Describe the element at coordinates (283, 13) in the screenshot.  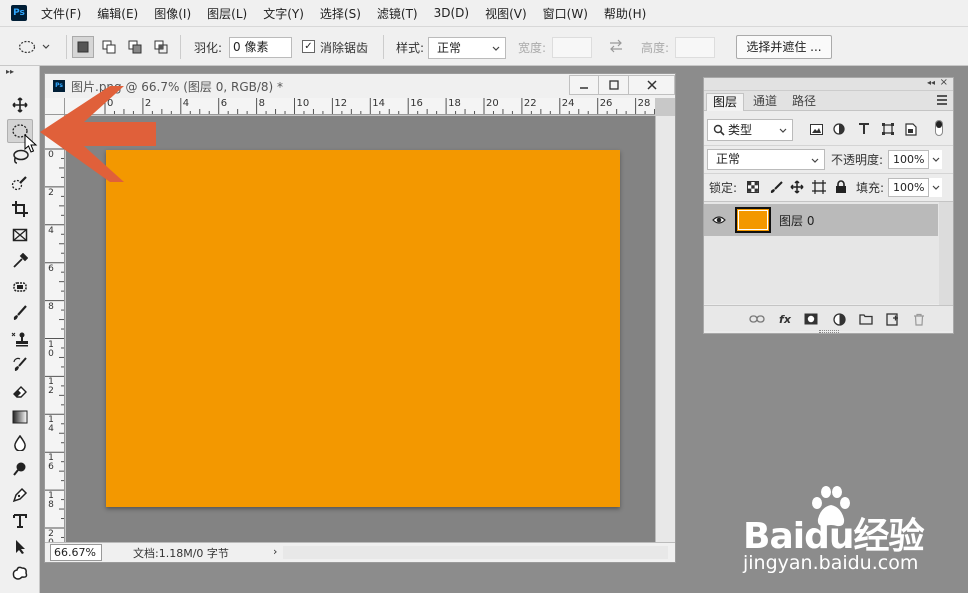
I see `menu-type: 文字(Y)` at that location.